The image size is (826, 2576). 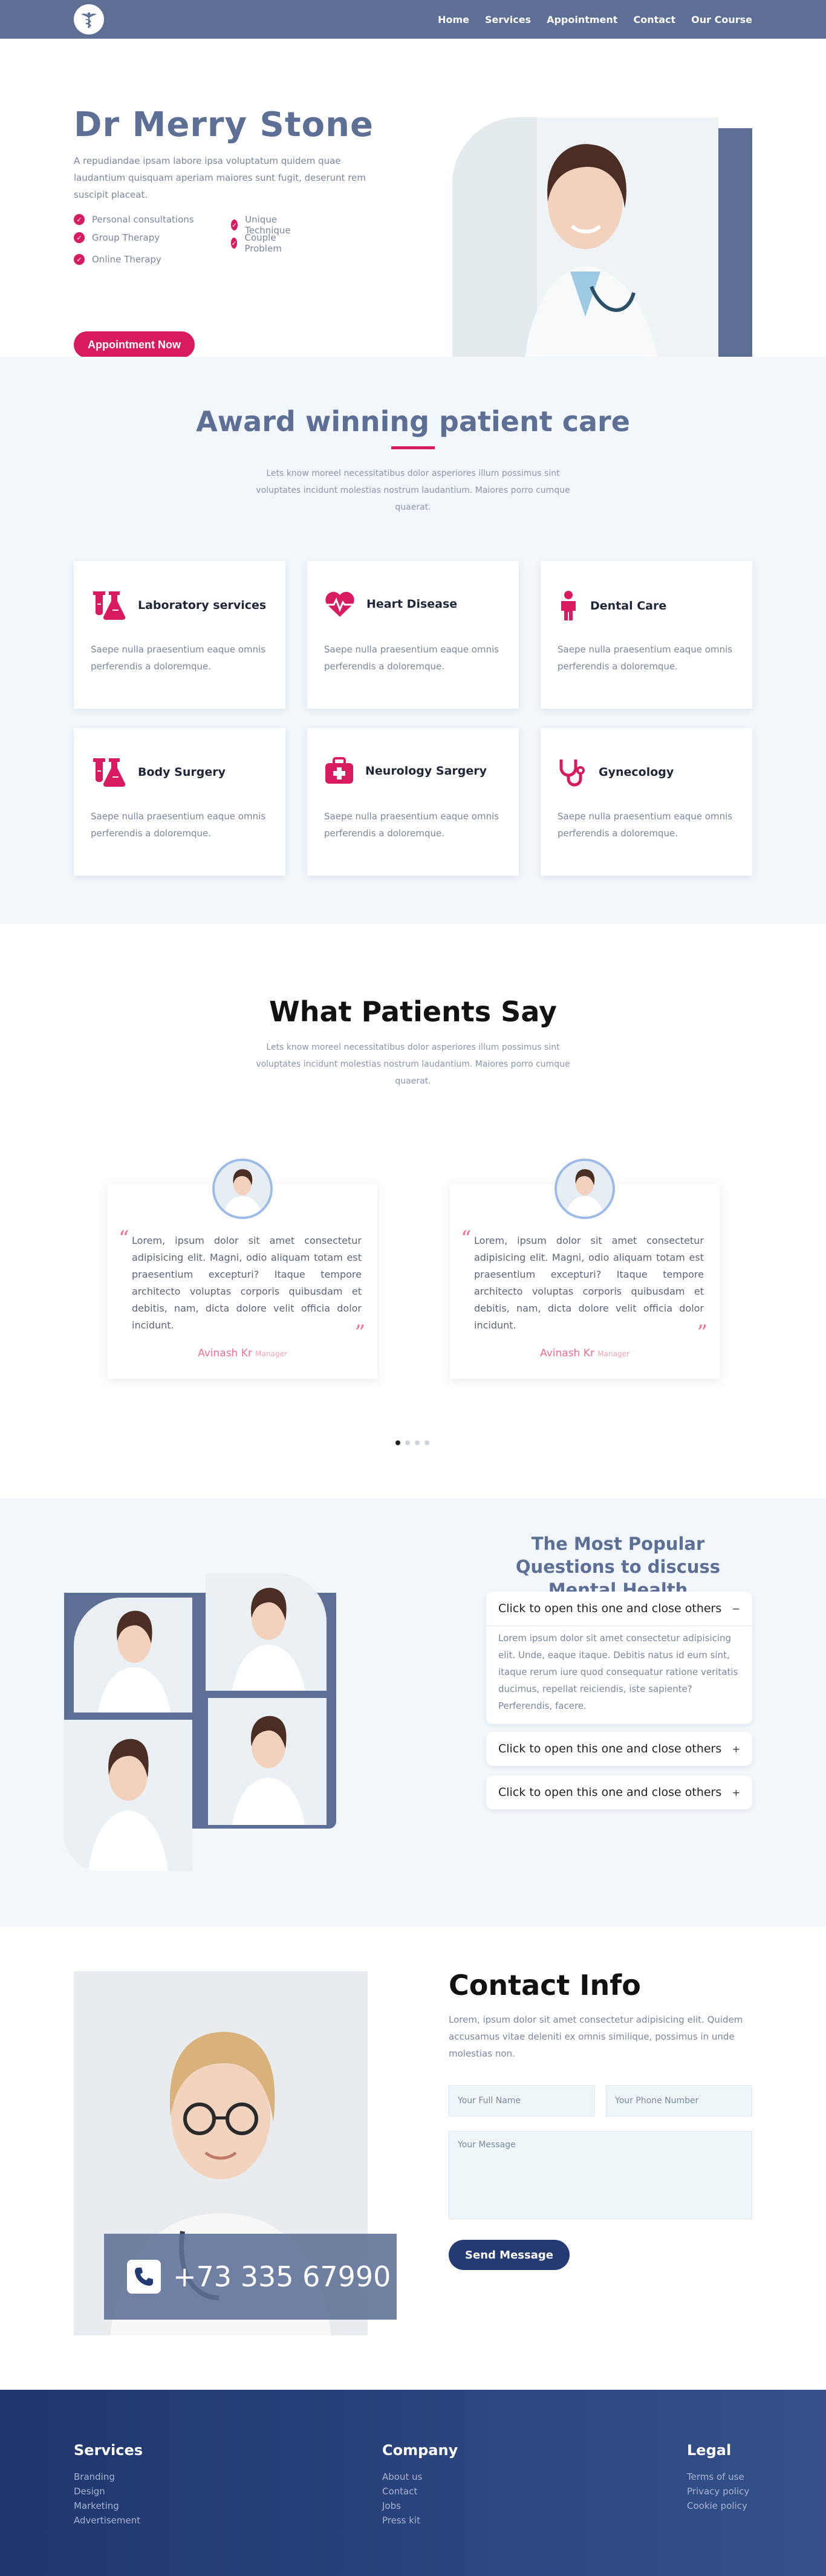 I want to click on appointment-button: Appointment Now, so click(x=134, y=345).